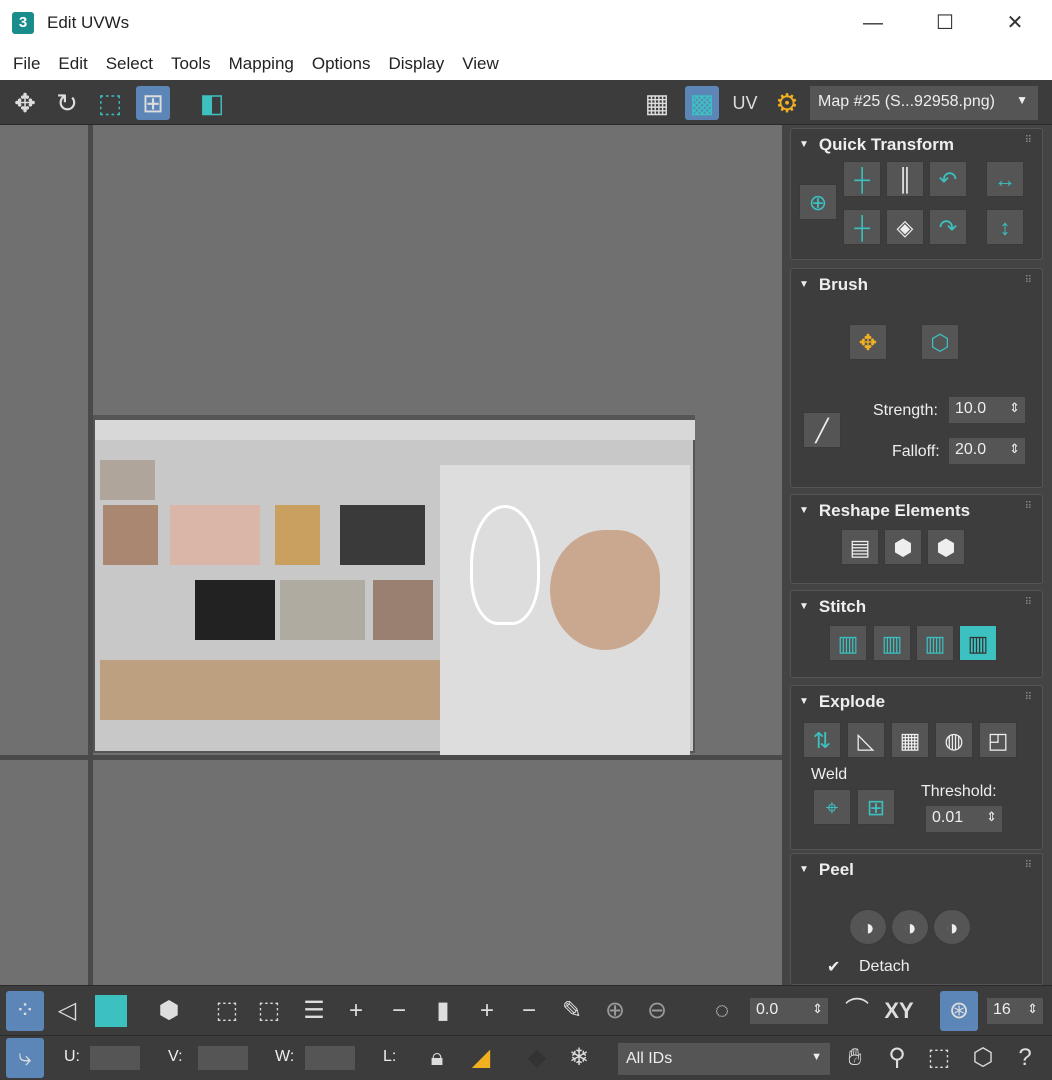 Image resolution: width=1052 pixels, height=1080 pixels. Describe the element at coordinates (842, 702) in the screenshot. I see `rollout-title: Explode` at that location.